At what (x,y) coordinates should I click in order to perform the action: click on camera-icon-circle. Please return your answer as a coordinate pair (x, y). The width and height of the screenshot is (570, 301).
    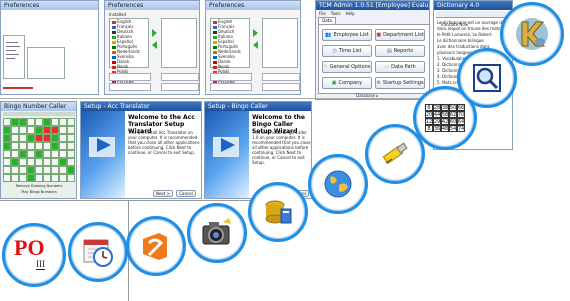
    Looking at the image, I should click on (217, 233).